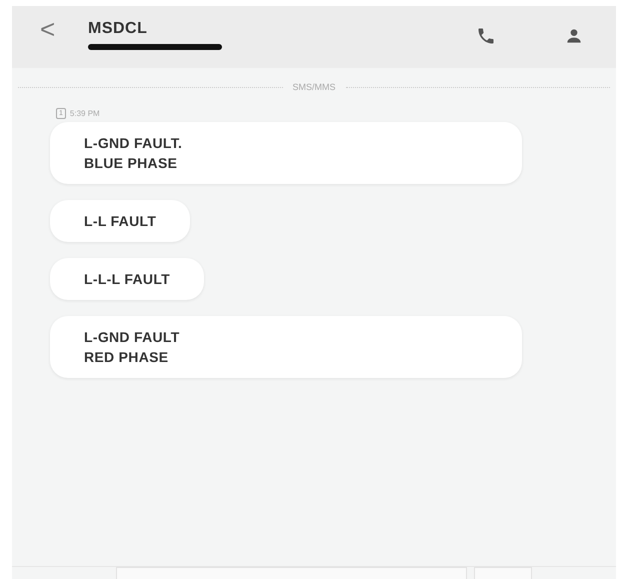 The height and width of the screenshot is (579, 618). What do you see at coordinates (120, 221) in the screenshot?
I see `message-bubble: L-L FAULT` at bounding box center [120, 221].